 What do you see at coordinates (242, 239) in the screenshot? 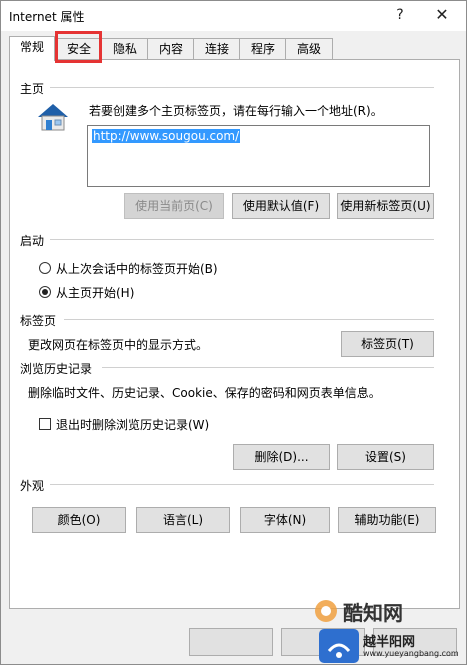
I see `startup-divider` at bounding box center [242, 239].